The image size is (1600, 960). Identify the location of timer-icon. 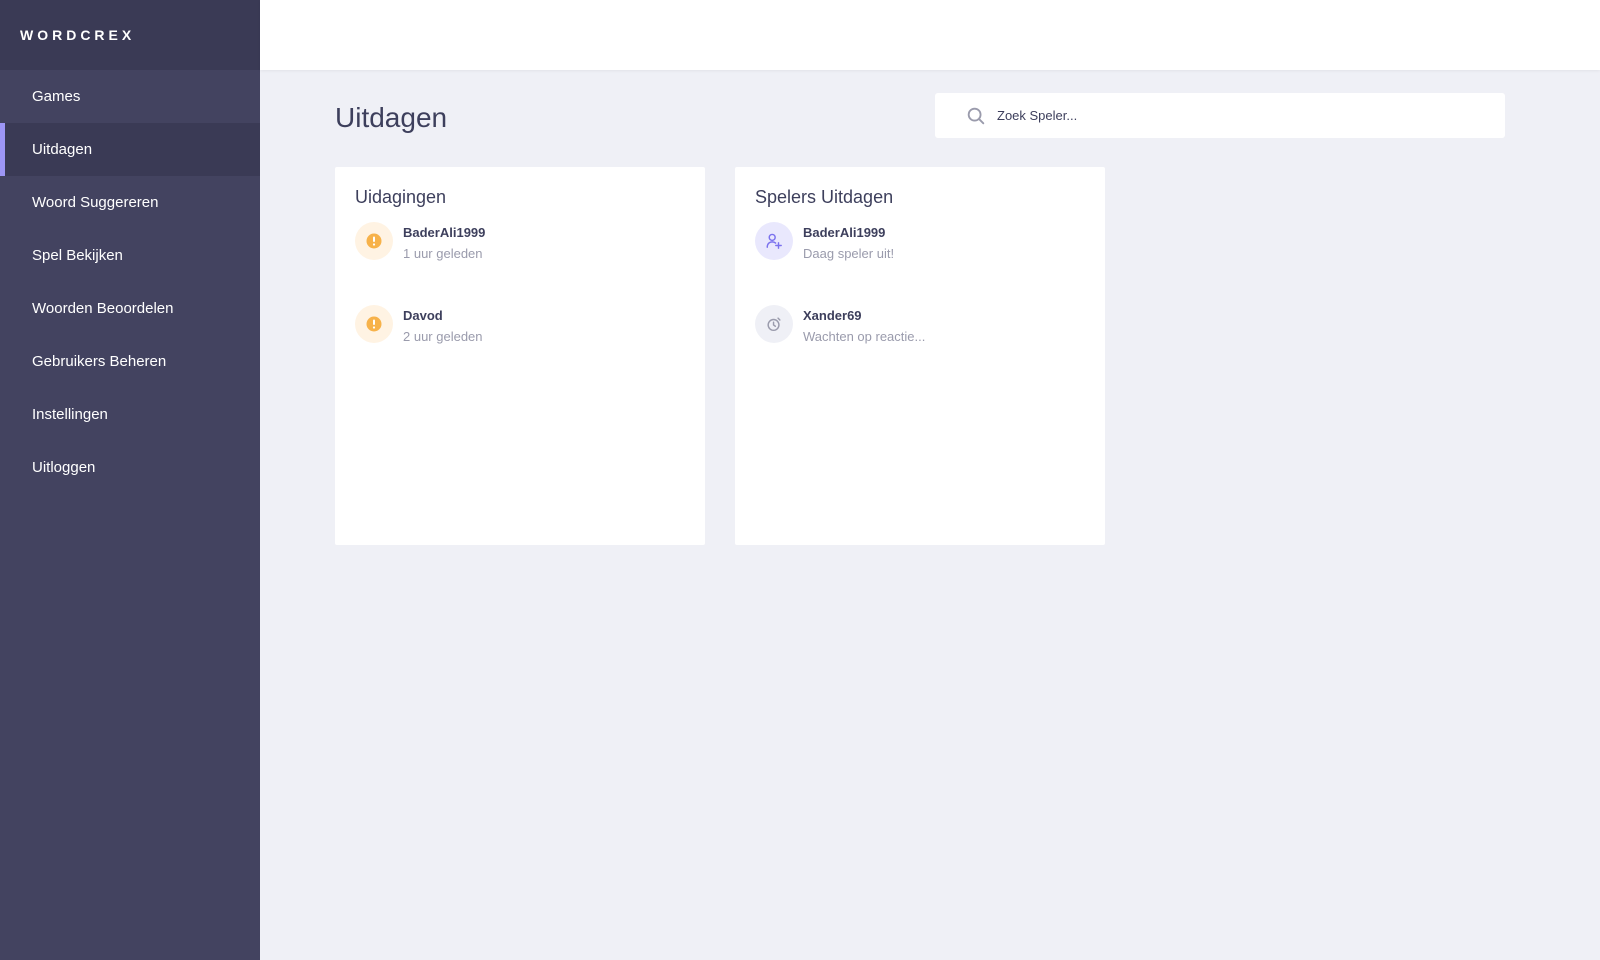
(774, 324).